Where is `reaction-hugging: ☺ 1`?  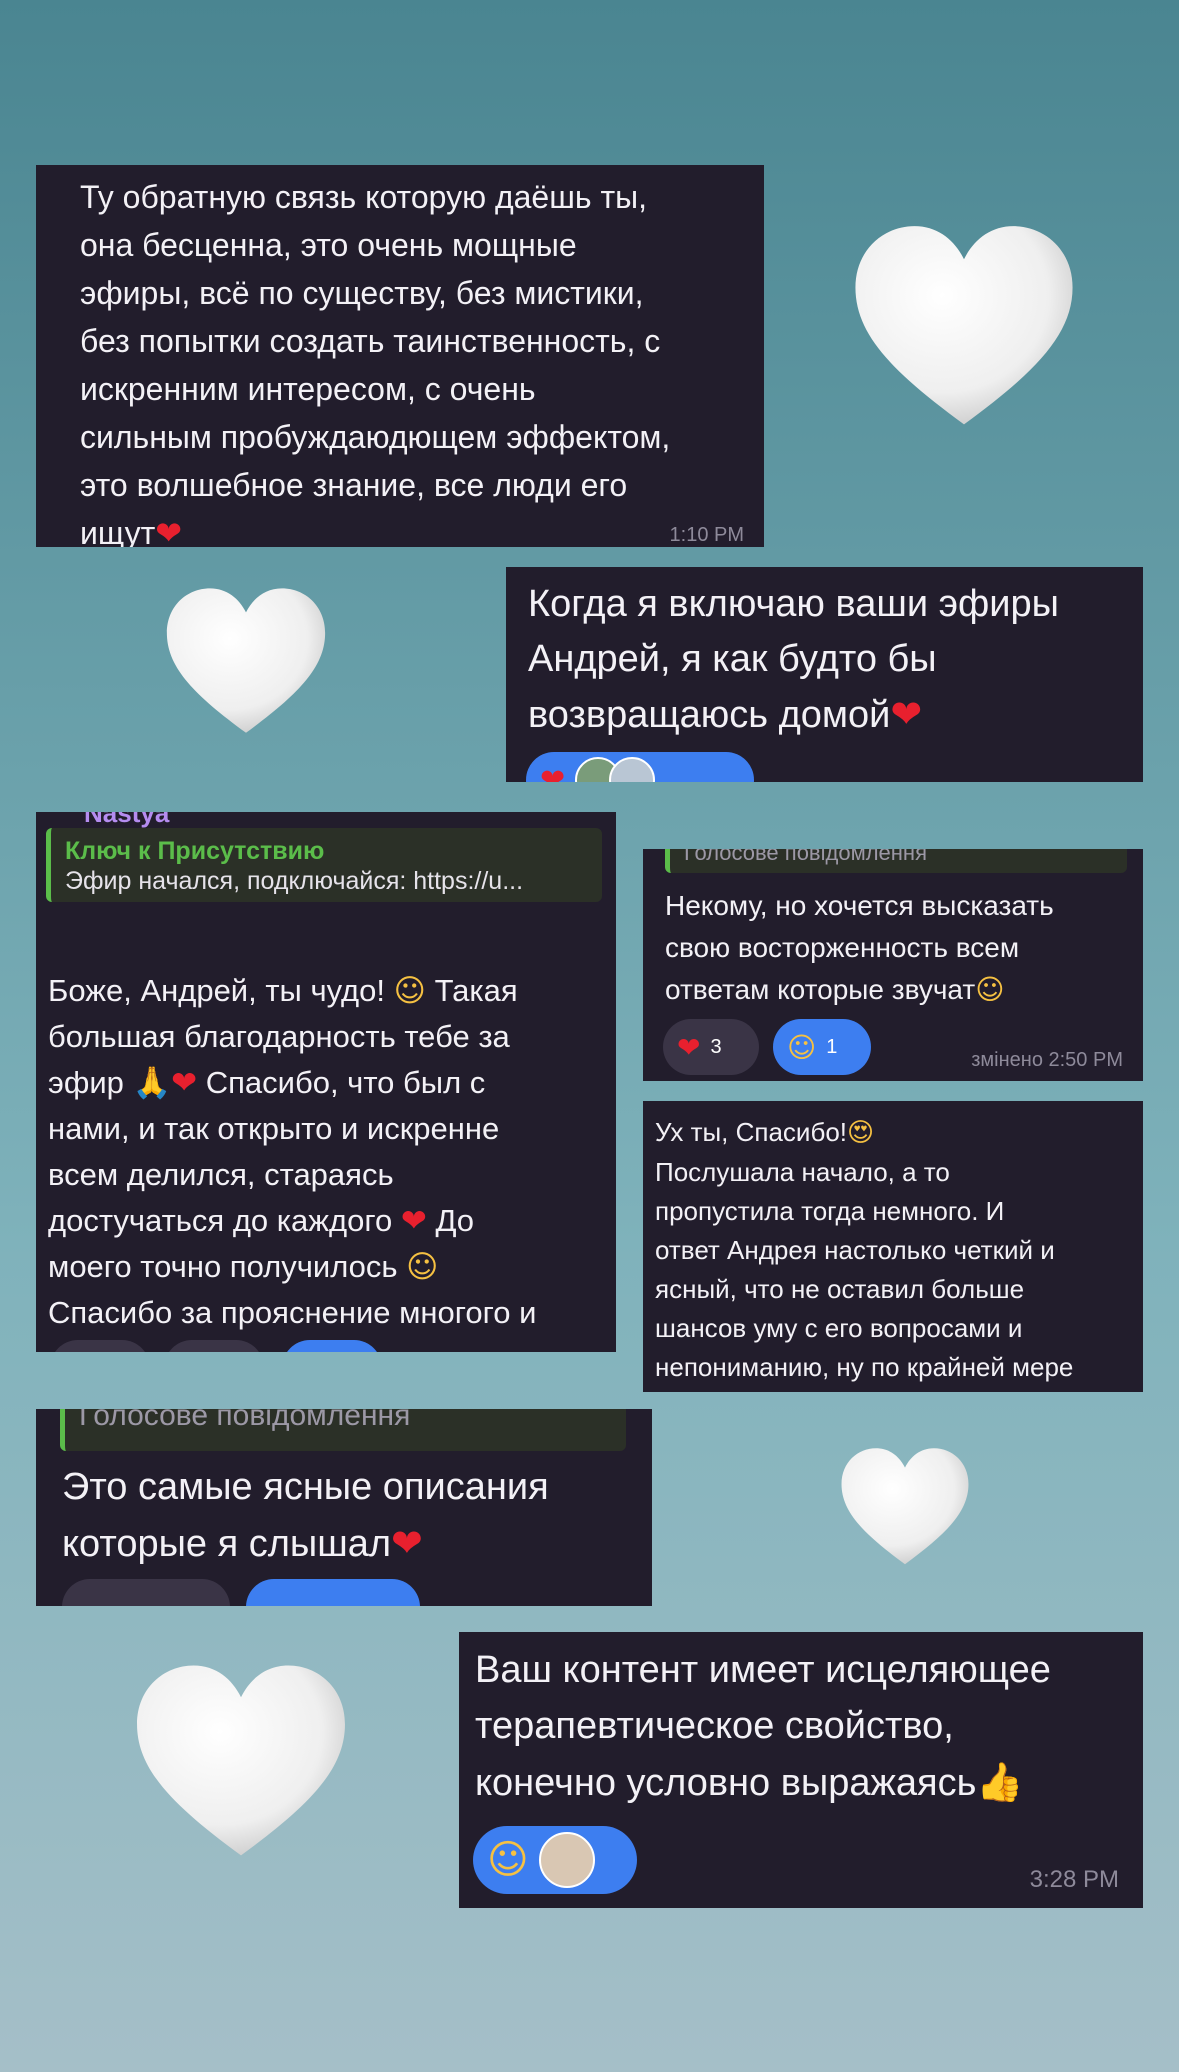
reaction-hugging: ☺ 1 is located at coordinates (822, 1047).